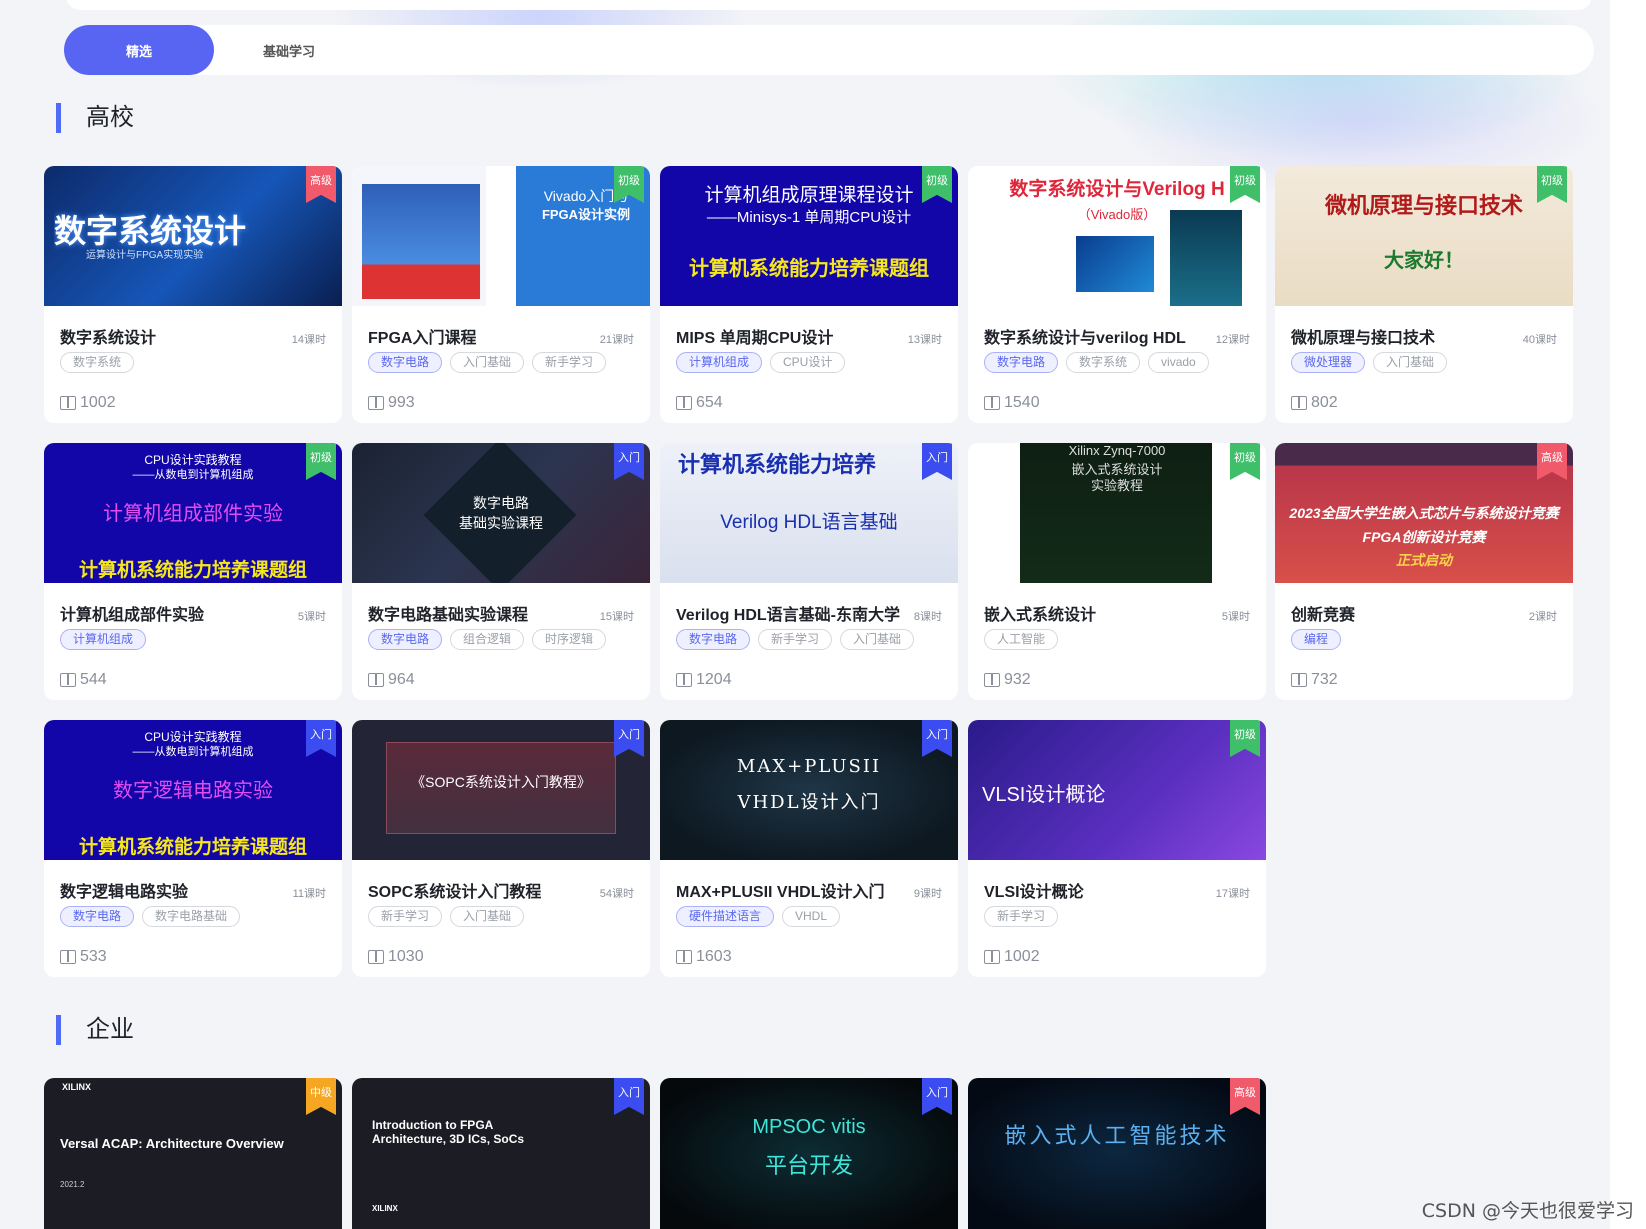 This screenshot has width=1646, height=1229. I want to click on course-tag: 时序逻辑, so click(569, 639).